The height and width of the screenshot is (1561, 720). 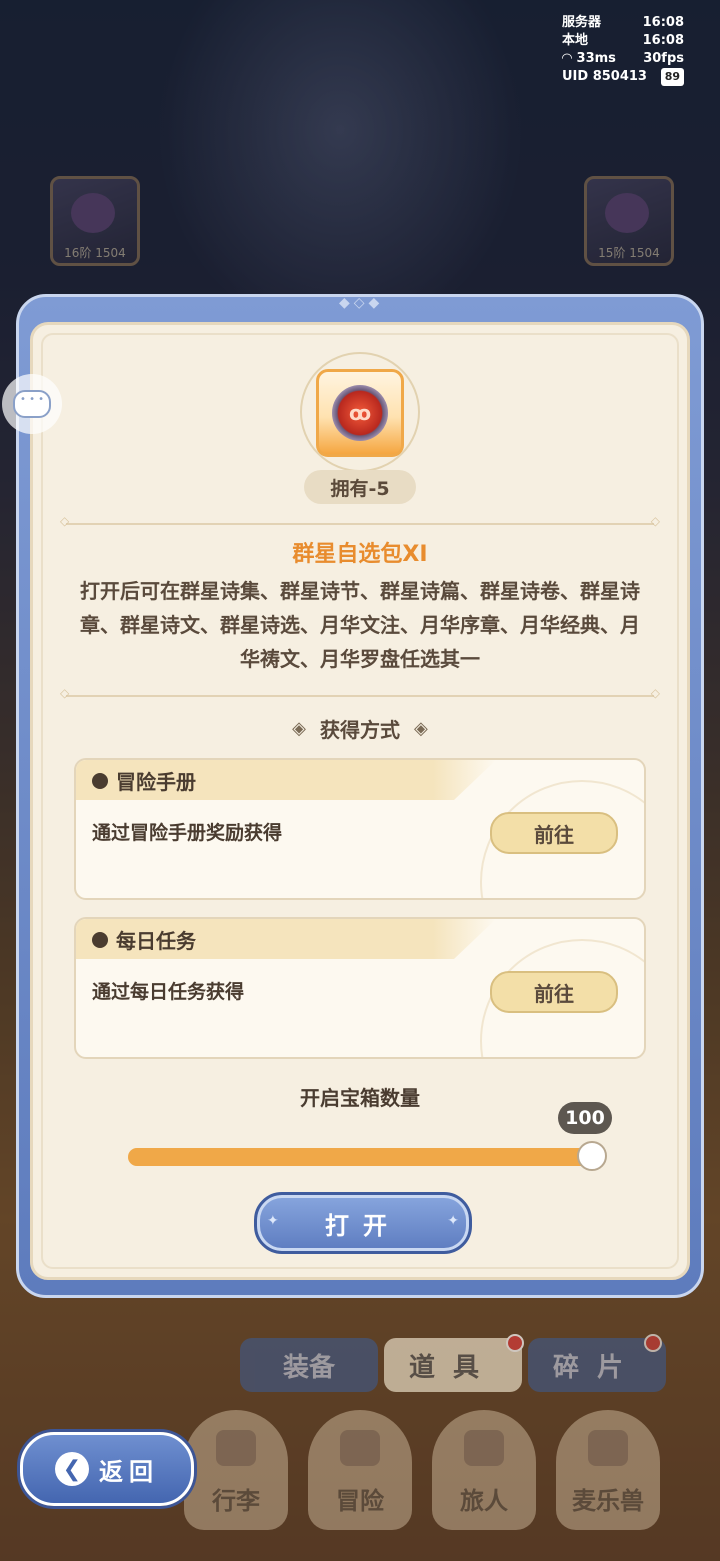 What do you see at coordinates (72, 1469) in the screenshot?
I see `back-arrow-icon: ❮` at bounding box center [72, 1469].